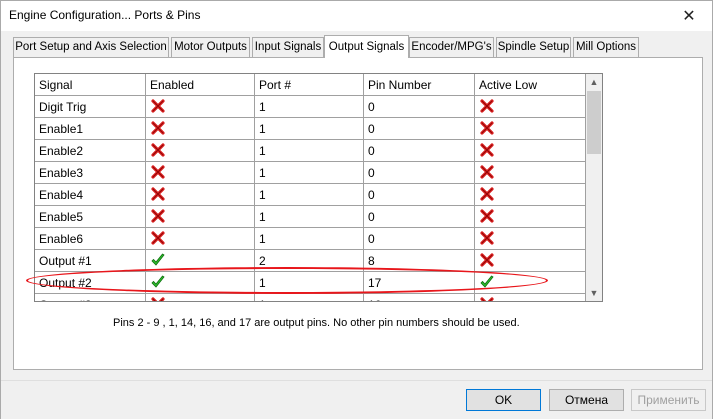  What do you see at coordinates (90, 297) in the screenshot?
I see `signal-name-cell: Output #3` at bounding box center [90, 297].